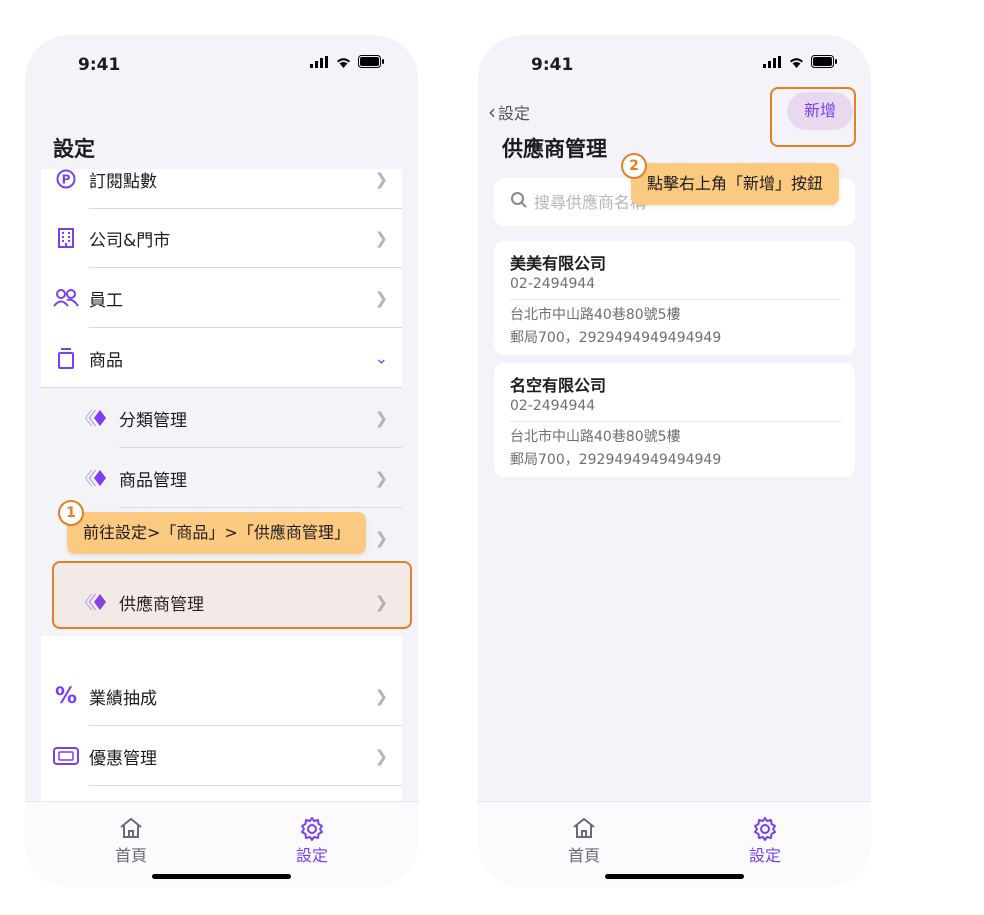 The height and width of the screenshot is (915, 984). Describe the element at coordinates (514, 113) in the screenshot. I see `back-label: 設定` at that location.